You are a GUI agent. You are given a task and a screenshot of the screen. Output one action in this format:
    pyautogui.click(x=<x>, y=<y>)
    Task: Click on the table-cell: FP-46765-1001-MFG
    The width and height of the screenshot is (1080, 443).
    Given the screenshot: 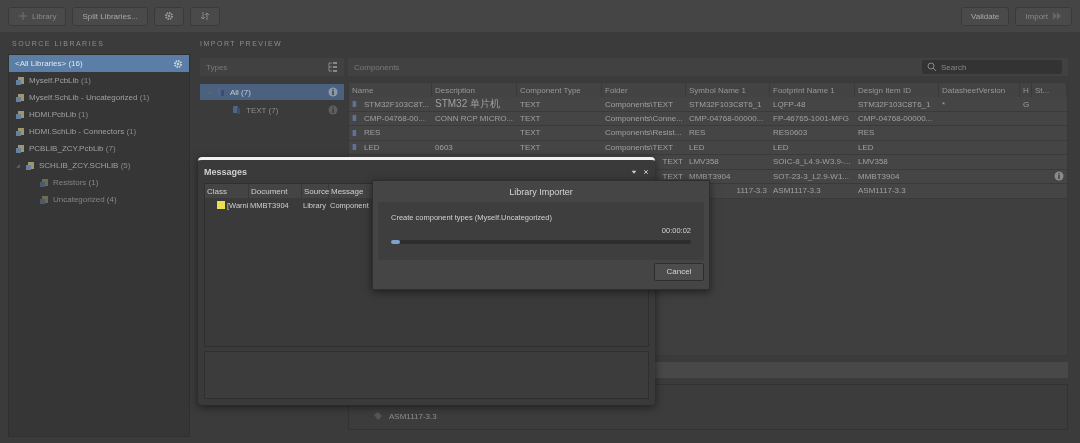 What is the action you would take?
    pyautogui.click(x=811, y=118)
    